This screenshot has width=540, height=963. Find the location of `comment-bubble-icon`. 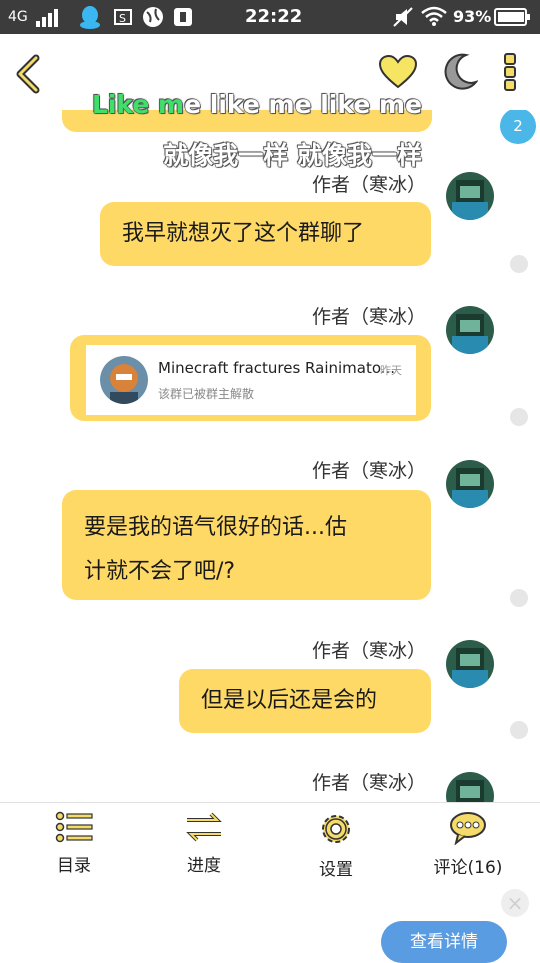

comment-bubble-icon is located at coordinates (468, 829).